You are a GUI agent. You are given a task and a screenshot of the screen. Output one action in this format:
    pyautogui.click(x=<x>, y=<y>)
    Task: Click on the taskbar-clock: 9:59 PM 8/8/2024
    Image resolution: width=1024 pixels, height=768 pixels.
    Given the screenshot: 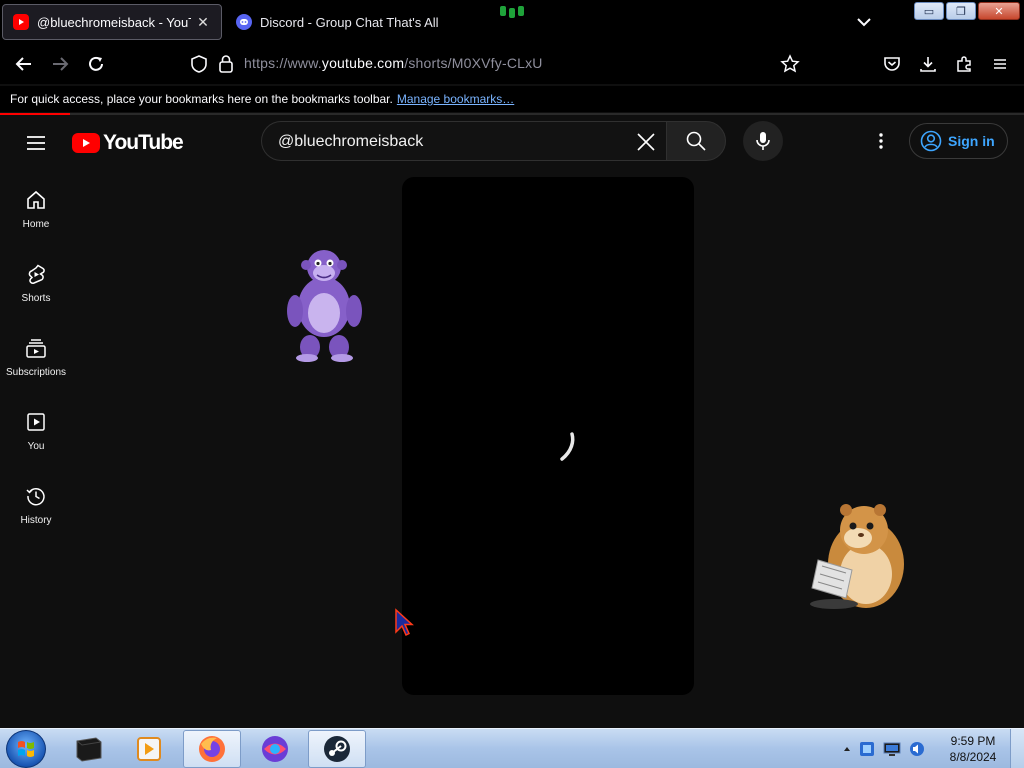 What is the action you would take?
    pyautogui.click(x=973, y=749)
    